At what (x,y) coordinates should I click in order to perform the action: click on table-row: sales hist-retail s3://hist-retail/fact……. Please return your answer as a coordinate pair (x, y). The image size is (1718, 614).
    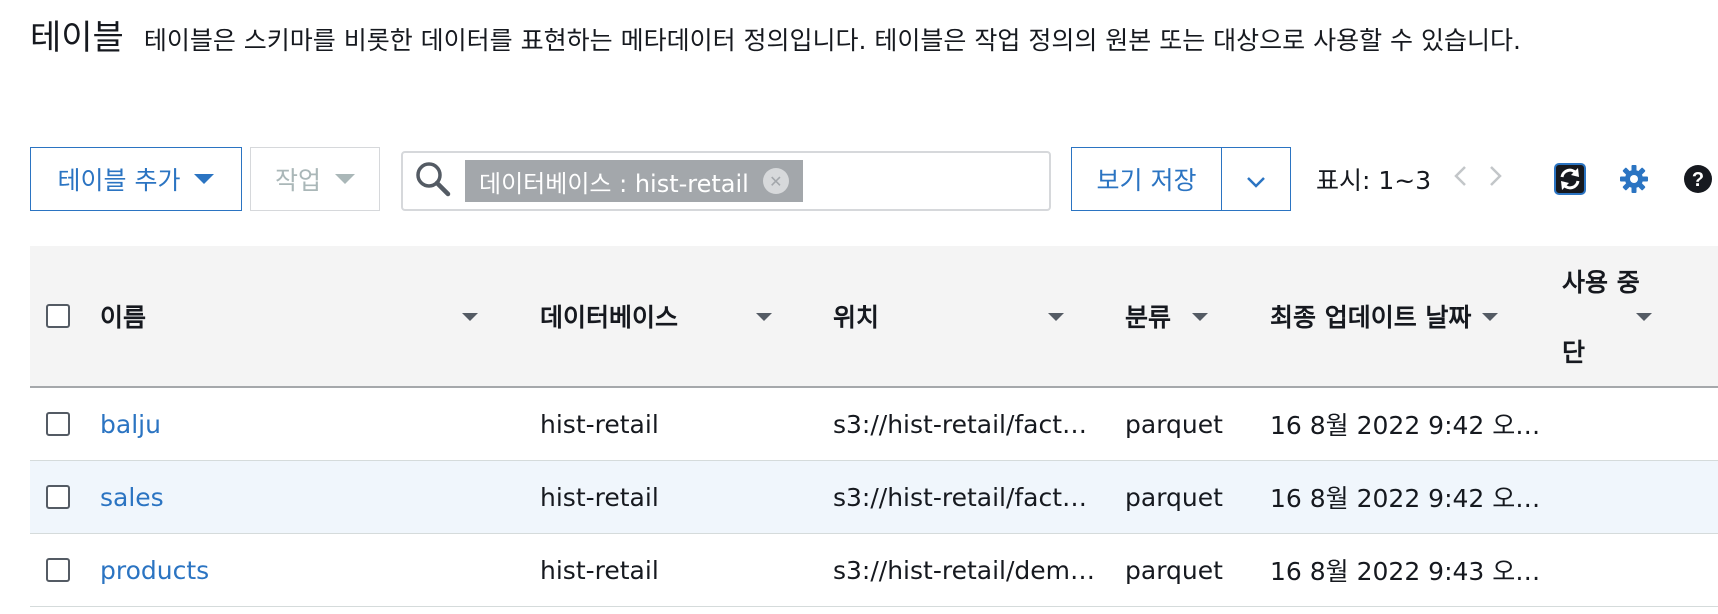
    Looking at the image, I should click on (874, 497).